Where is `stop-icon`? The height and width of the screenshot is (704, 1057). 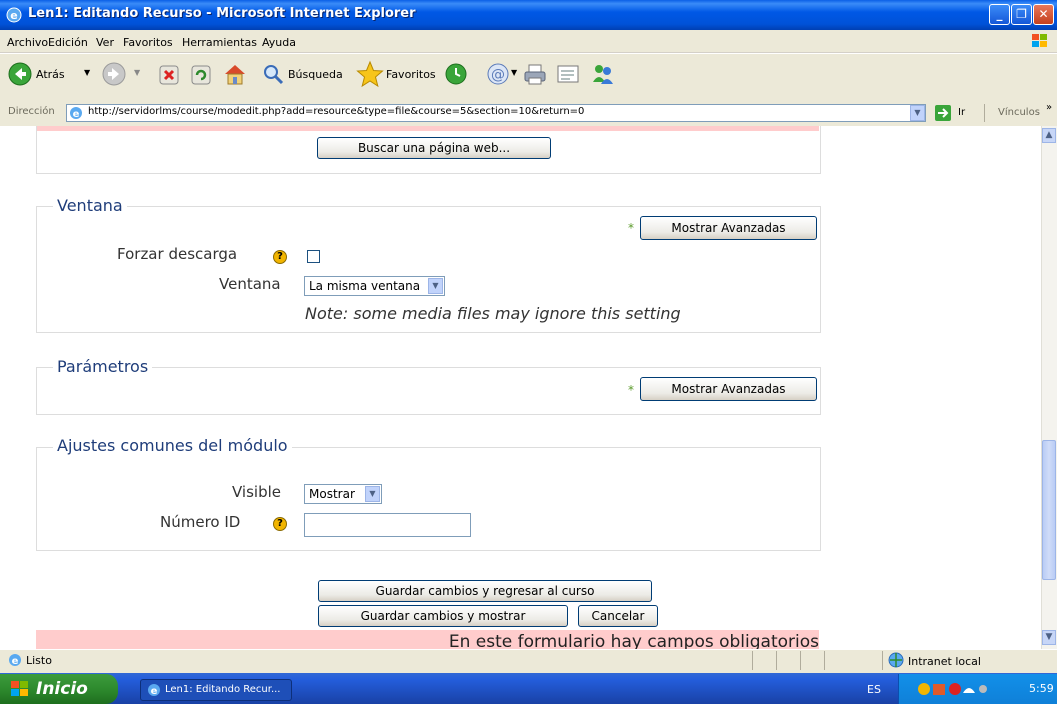
stop-icon is located at coordinates (169, 75).